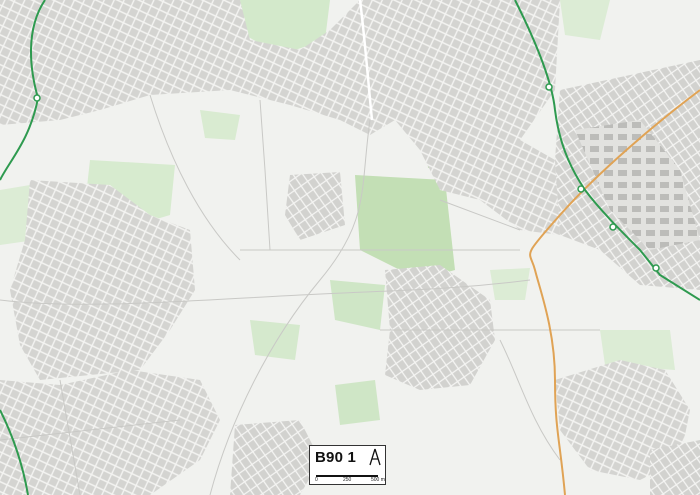 This screenshot has width=700, height=495. I want to click on scale-start-label: 0, so click(316, 480).